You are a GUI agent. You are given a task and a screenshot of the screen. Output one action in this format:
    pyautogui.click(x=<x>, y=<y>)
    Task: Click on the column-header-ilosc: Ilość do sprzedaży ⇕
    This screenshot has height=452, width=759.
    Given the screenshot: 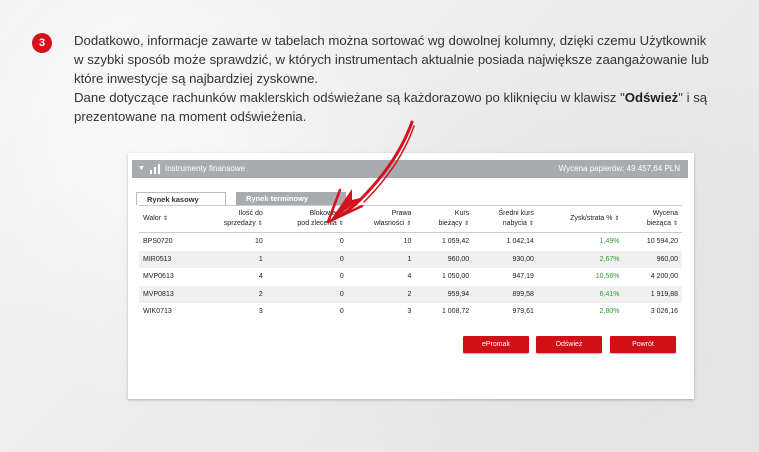 What is the action you would take?
    pyautogui.click(x=231, y=219)
    